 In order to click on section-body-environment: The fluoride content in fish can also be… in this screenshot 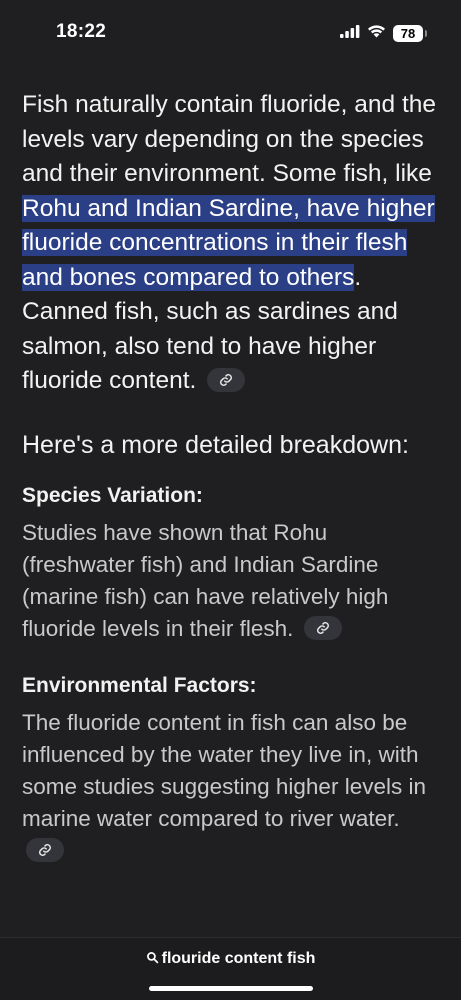, I will do `click(232, 787)`.